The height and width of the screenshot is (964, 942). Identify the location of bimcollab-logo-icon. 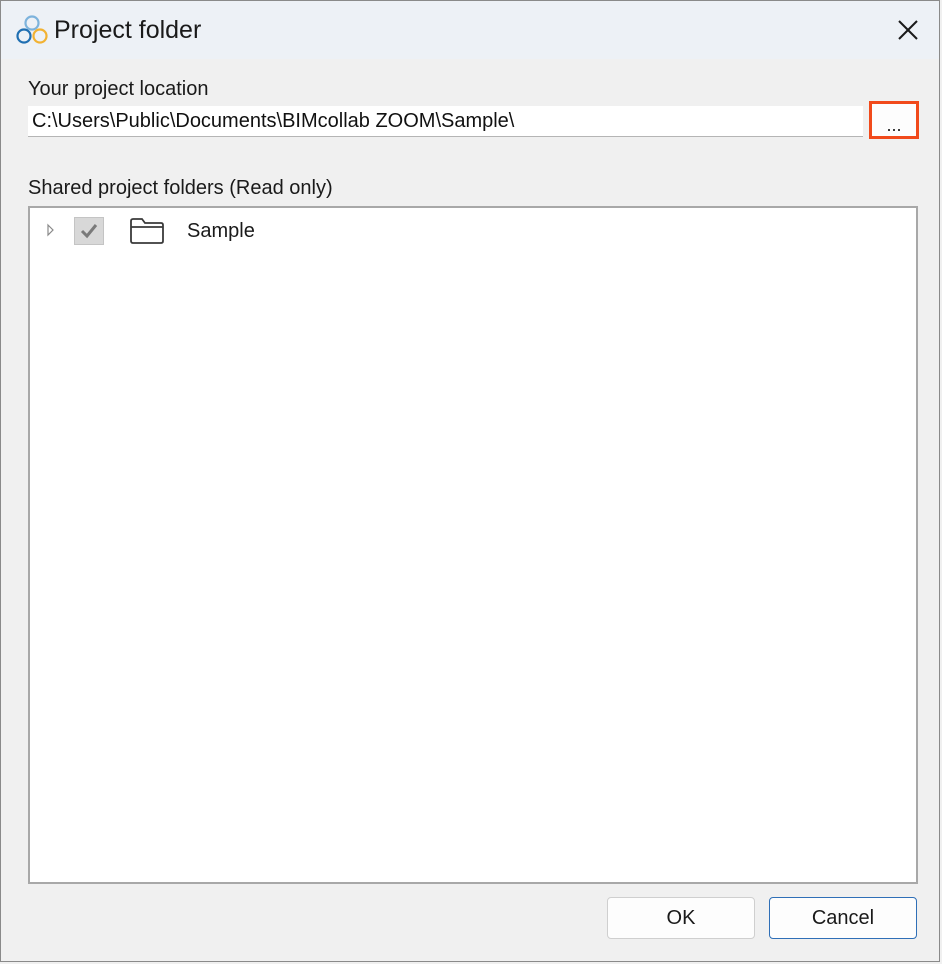
(32, 29).